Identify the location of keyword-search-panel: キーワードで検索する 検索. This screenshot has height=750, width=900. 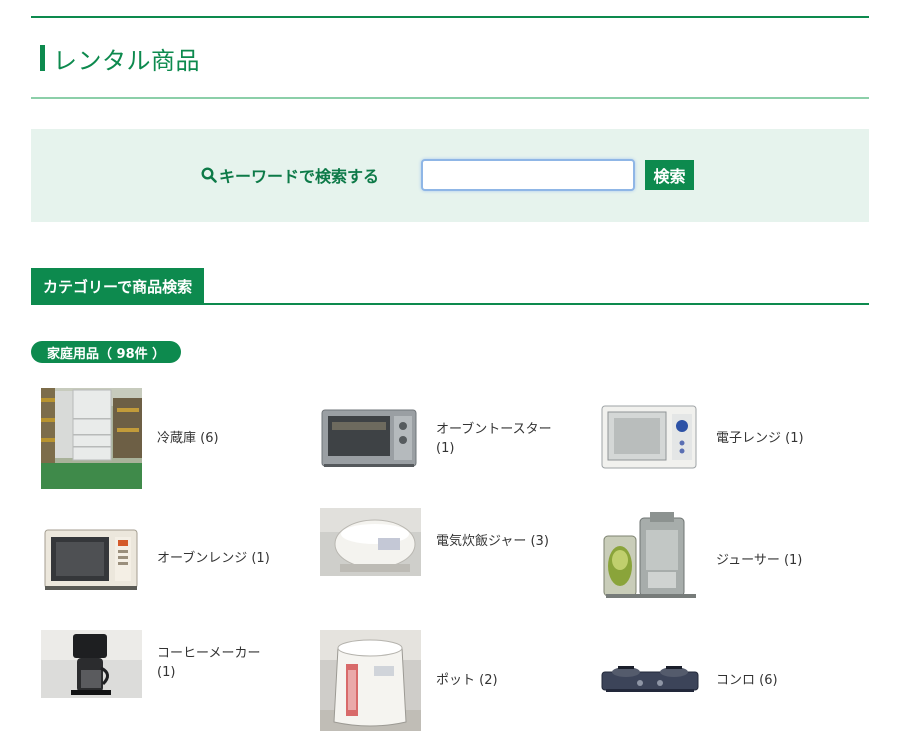
(450, 175).